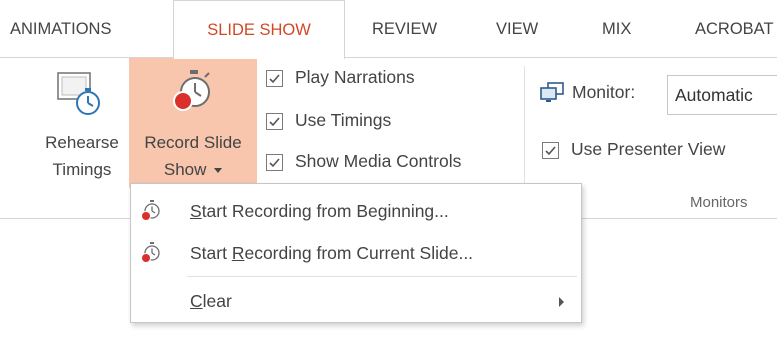 This screenshot has width=777, height=356. What do you see at coordinates (552, 92) in the screenshot?
I see `monitor-icon` at bounding box center [552, 92].